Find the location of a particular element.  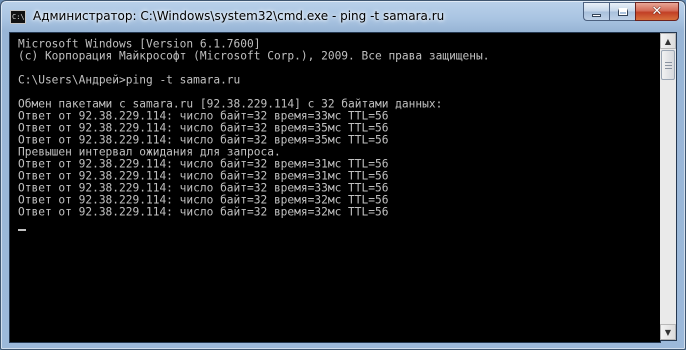

scroll-down-button: ▼ is located at coordinates (668, 332).